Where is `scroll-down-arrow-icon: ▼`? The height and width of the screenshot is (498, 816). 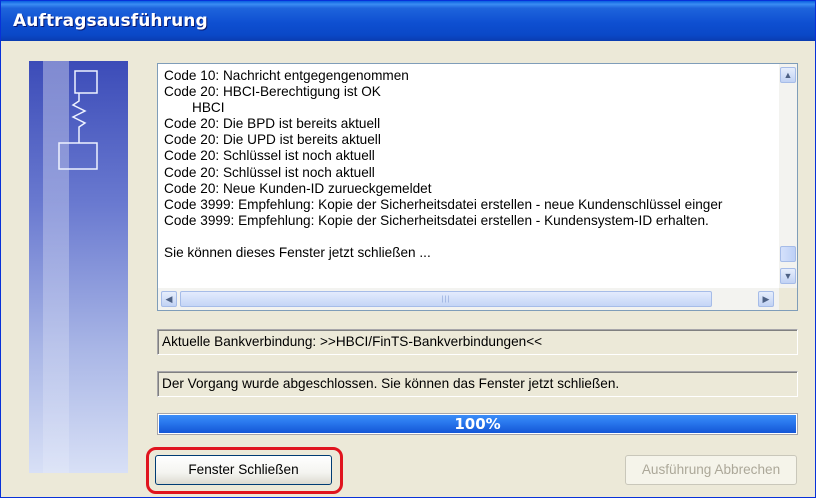
scroll-down-arrow-icon: ▼ is located at coordinates (788, 276).